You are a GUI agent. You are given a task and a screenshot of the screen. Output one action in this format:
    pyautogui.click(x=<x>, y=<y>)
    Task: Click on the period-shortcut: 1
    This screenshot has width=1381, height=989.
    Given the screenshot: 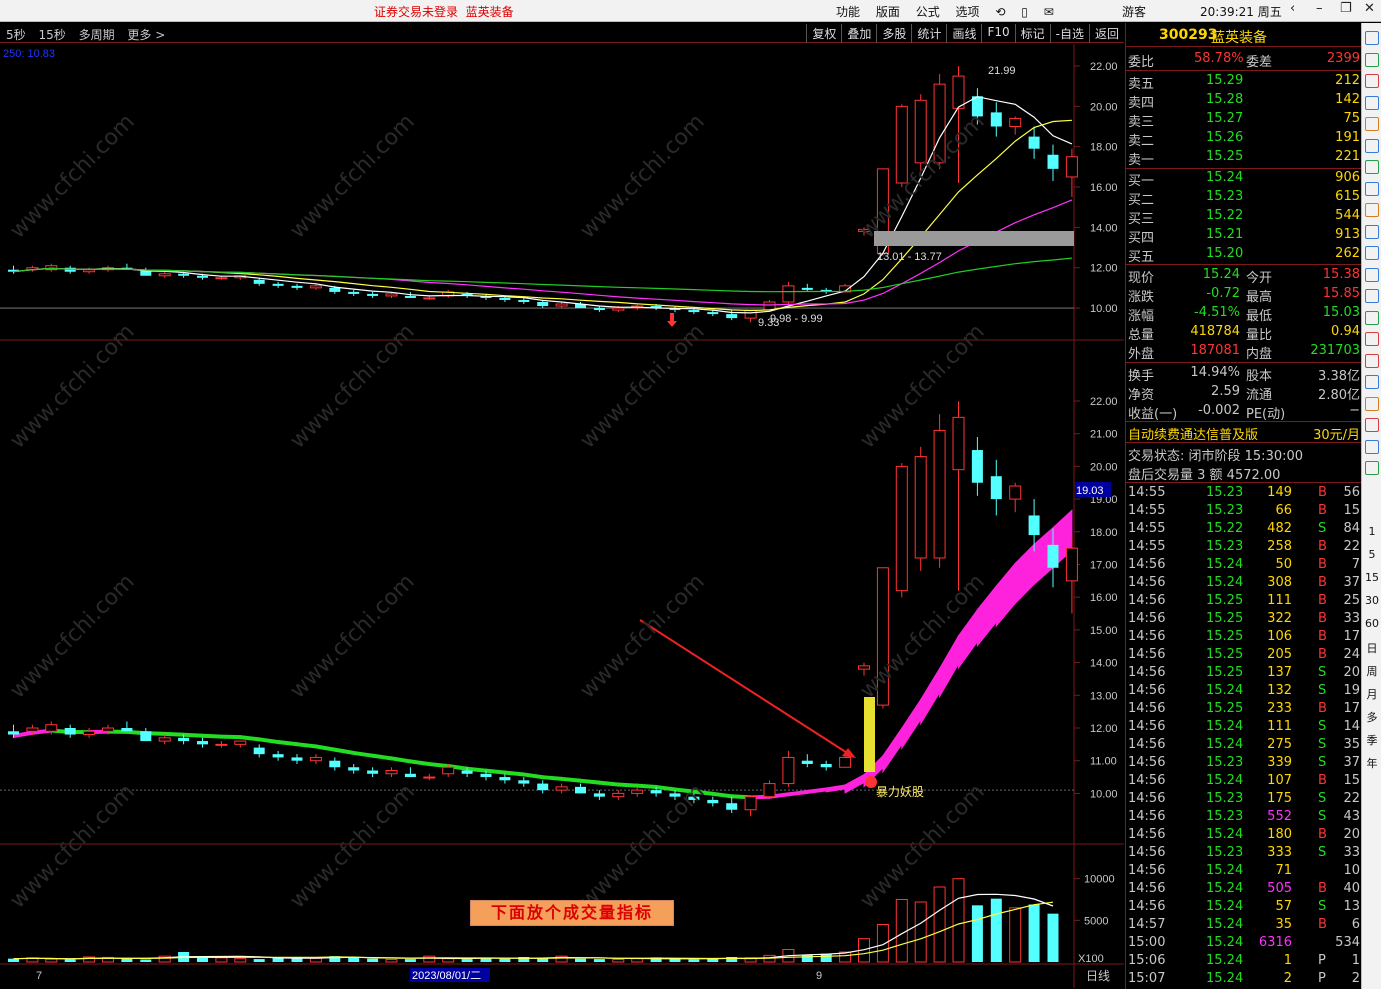 What is the action you would take?
    pyautogui.click(x=1371, y=531)
    